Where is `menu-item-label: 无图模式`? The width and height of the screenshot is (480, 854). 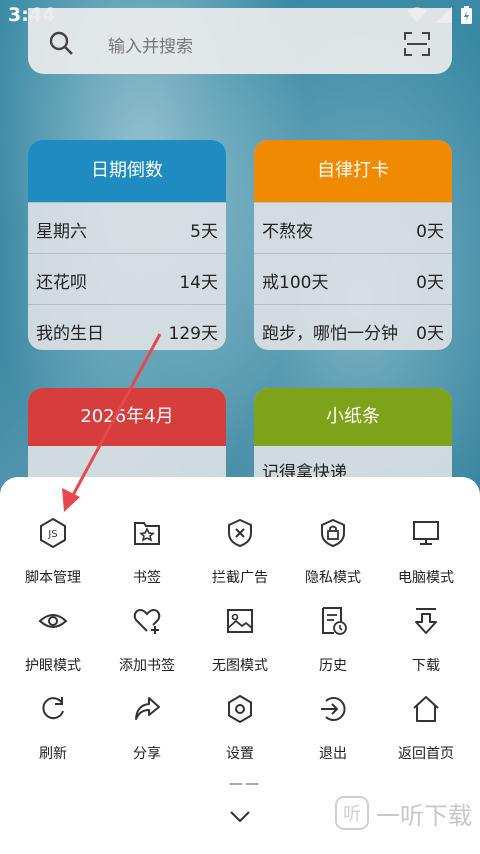
menu-item-label: 无图模式 is located at coordinates (240, 666).